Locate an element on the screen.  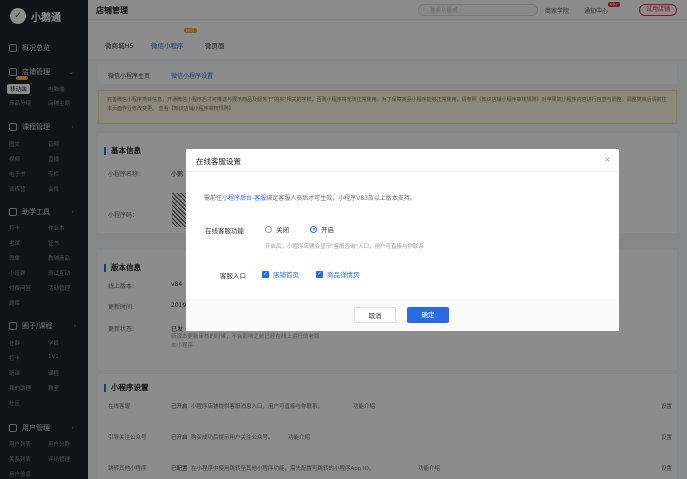
radio-off: 关闭 is located at coordinates (277, 229).